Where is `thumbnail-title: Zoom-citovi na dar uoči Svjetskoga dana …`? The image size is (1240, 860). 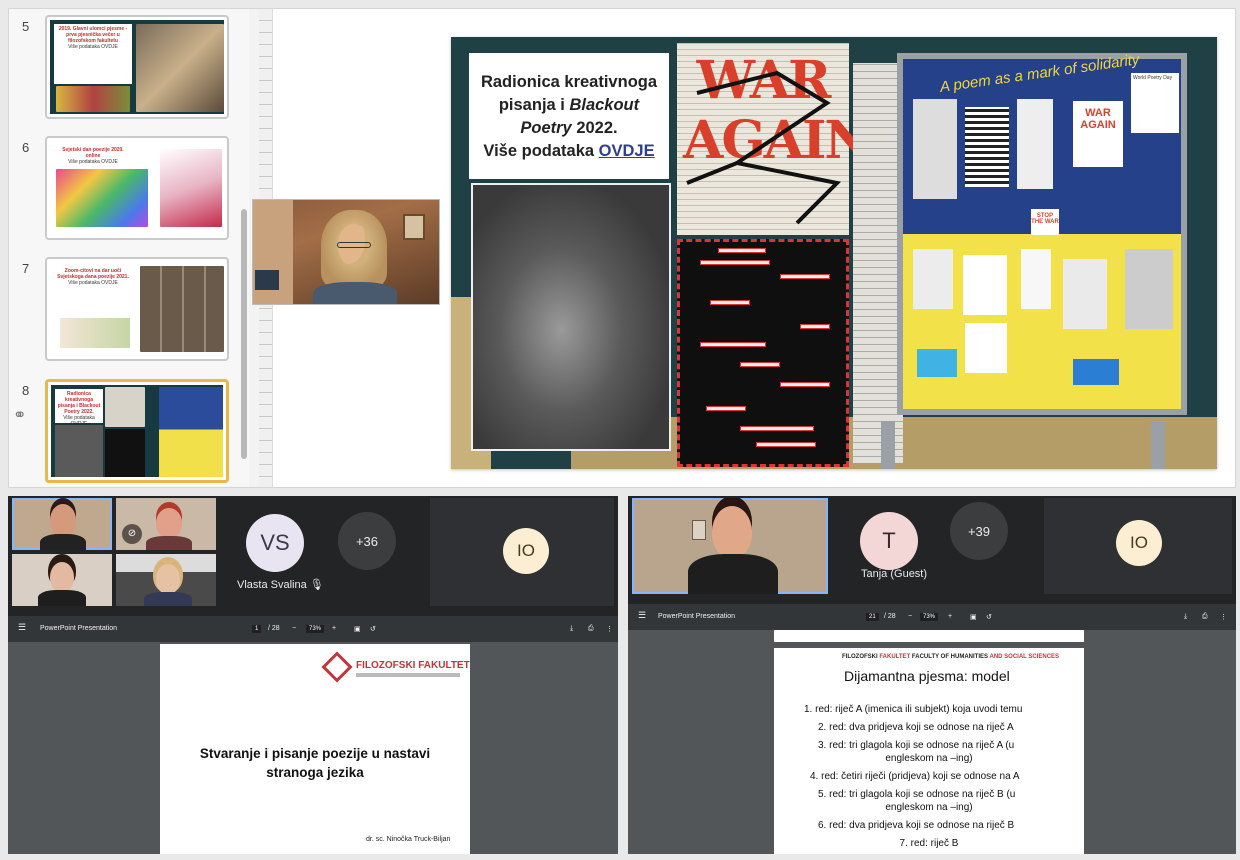 thumbnail-title: Zoom-citovi na dar uoči Svjetskoga dana … is located at coordinates (93, 286).